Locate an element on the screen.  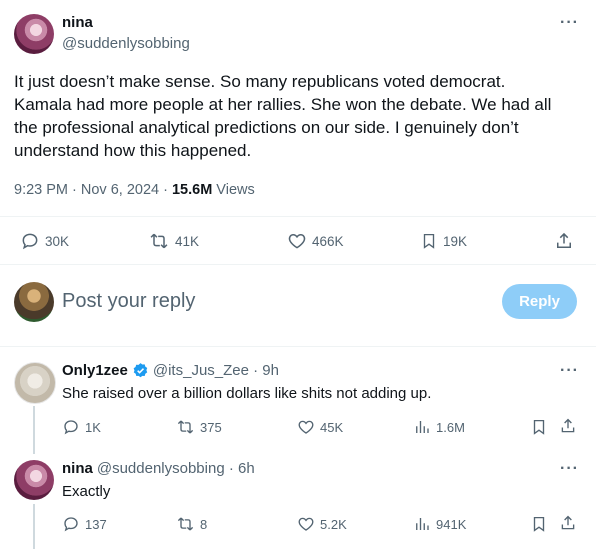
reply-header: Only1zee @its_Jus_Zee · 9h is located at coordinates (170, 370).